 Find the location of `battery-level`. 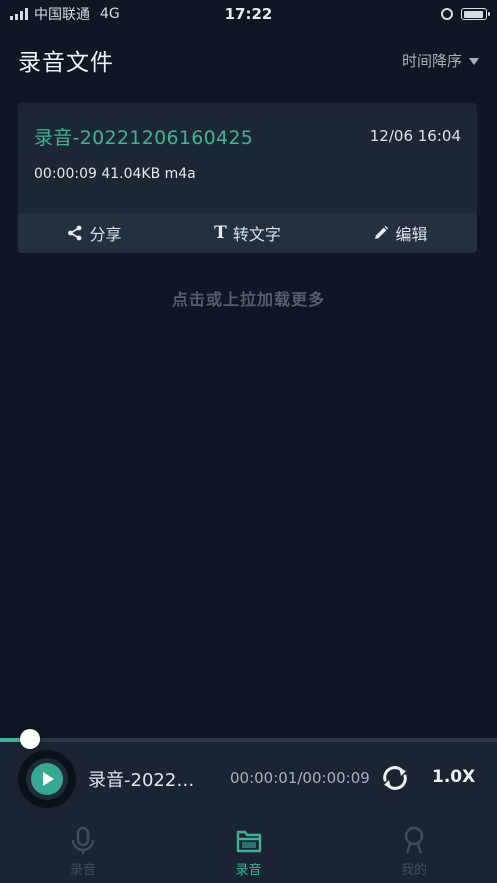

battery-level is located at coordinates (473, 14).